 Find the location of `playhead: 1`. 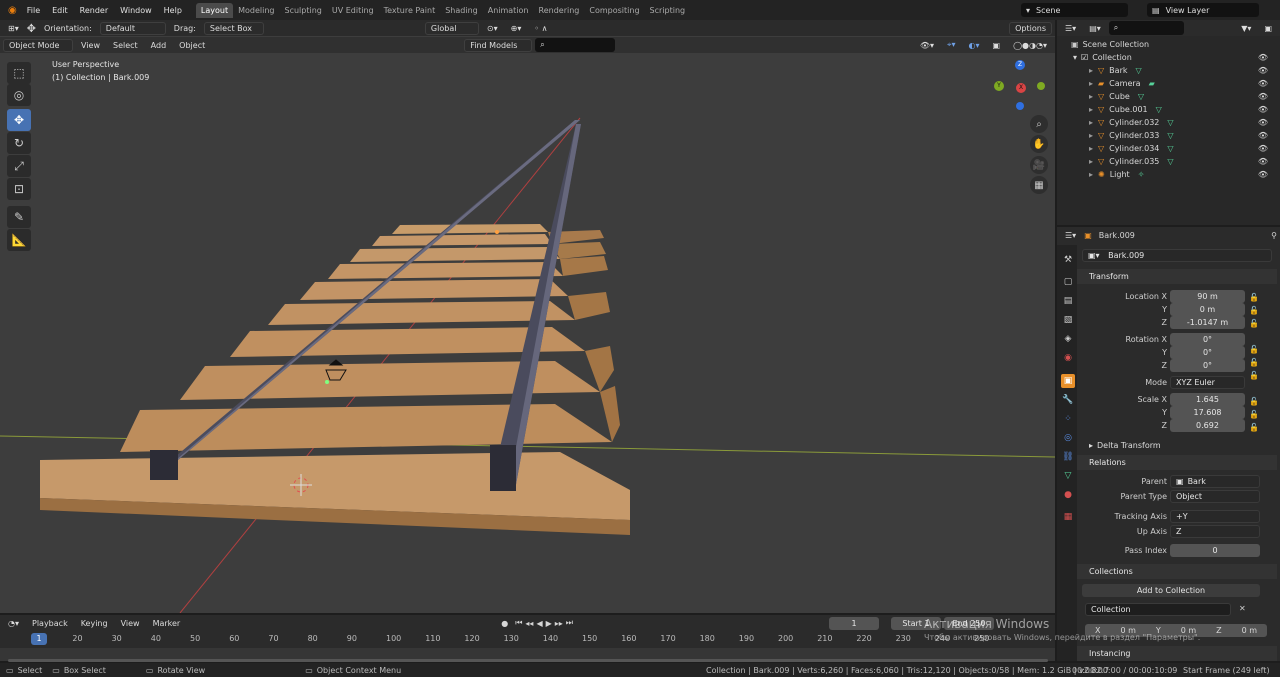

playhead: 1 is located at coordinates (39, 639).